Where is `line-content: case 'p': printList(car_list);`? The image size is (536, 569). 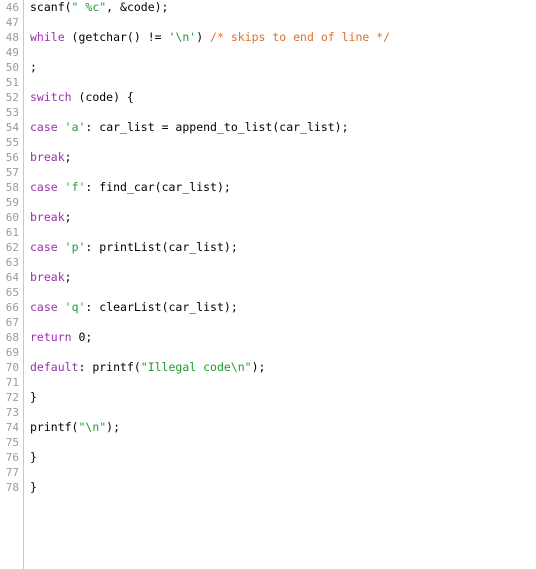
line-content: case 'p': printList(car_list); is located at coordinates (130, 247).